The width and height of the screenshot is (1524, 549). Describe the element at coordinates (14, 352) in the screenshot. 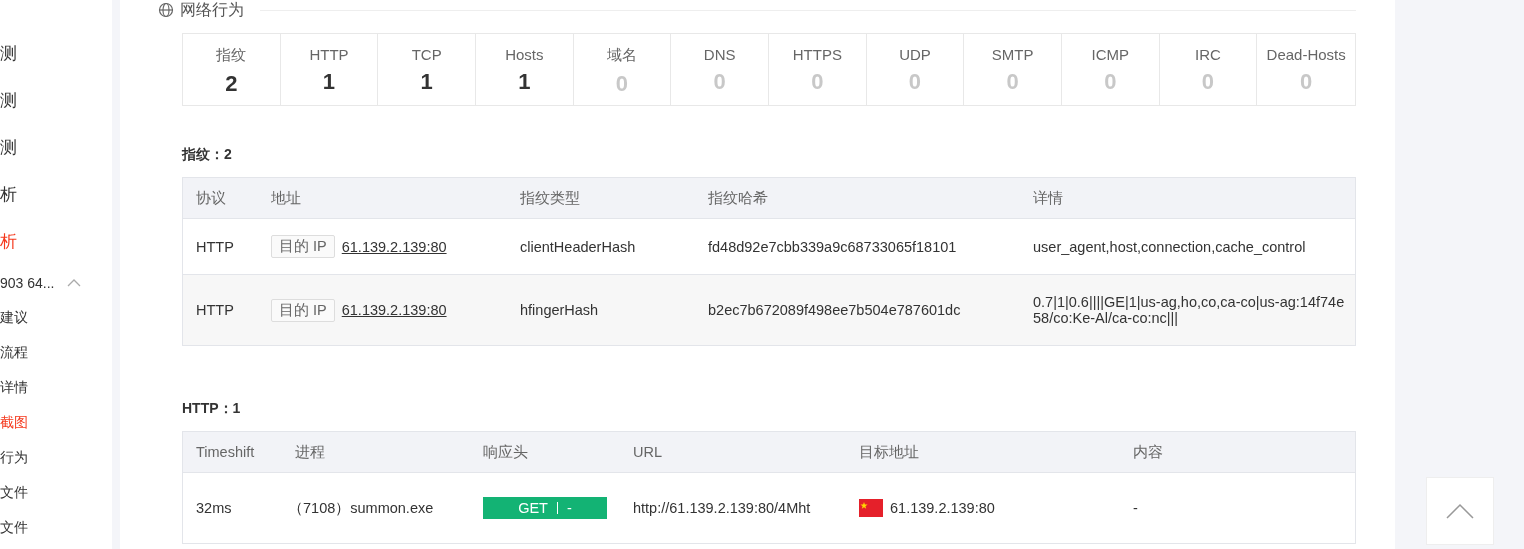

I see `sidebar-item: 流程` at that location.